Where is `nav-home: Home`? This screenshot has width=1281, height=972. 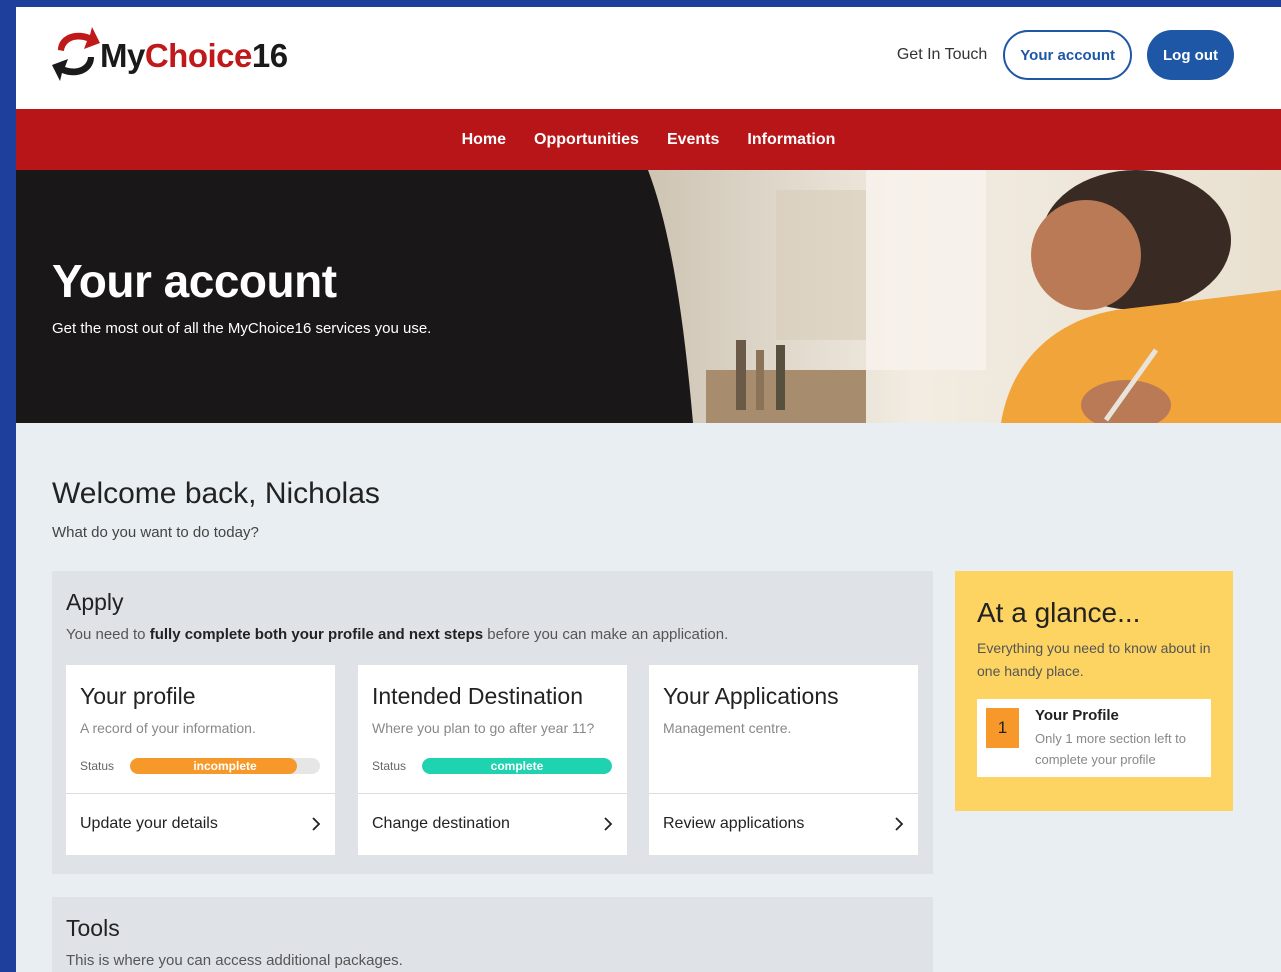 nav-home: Home is located at coordinates (484, 140).